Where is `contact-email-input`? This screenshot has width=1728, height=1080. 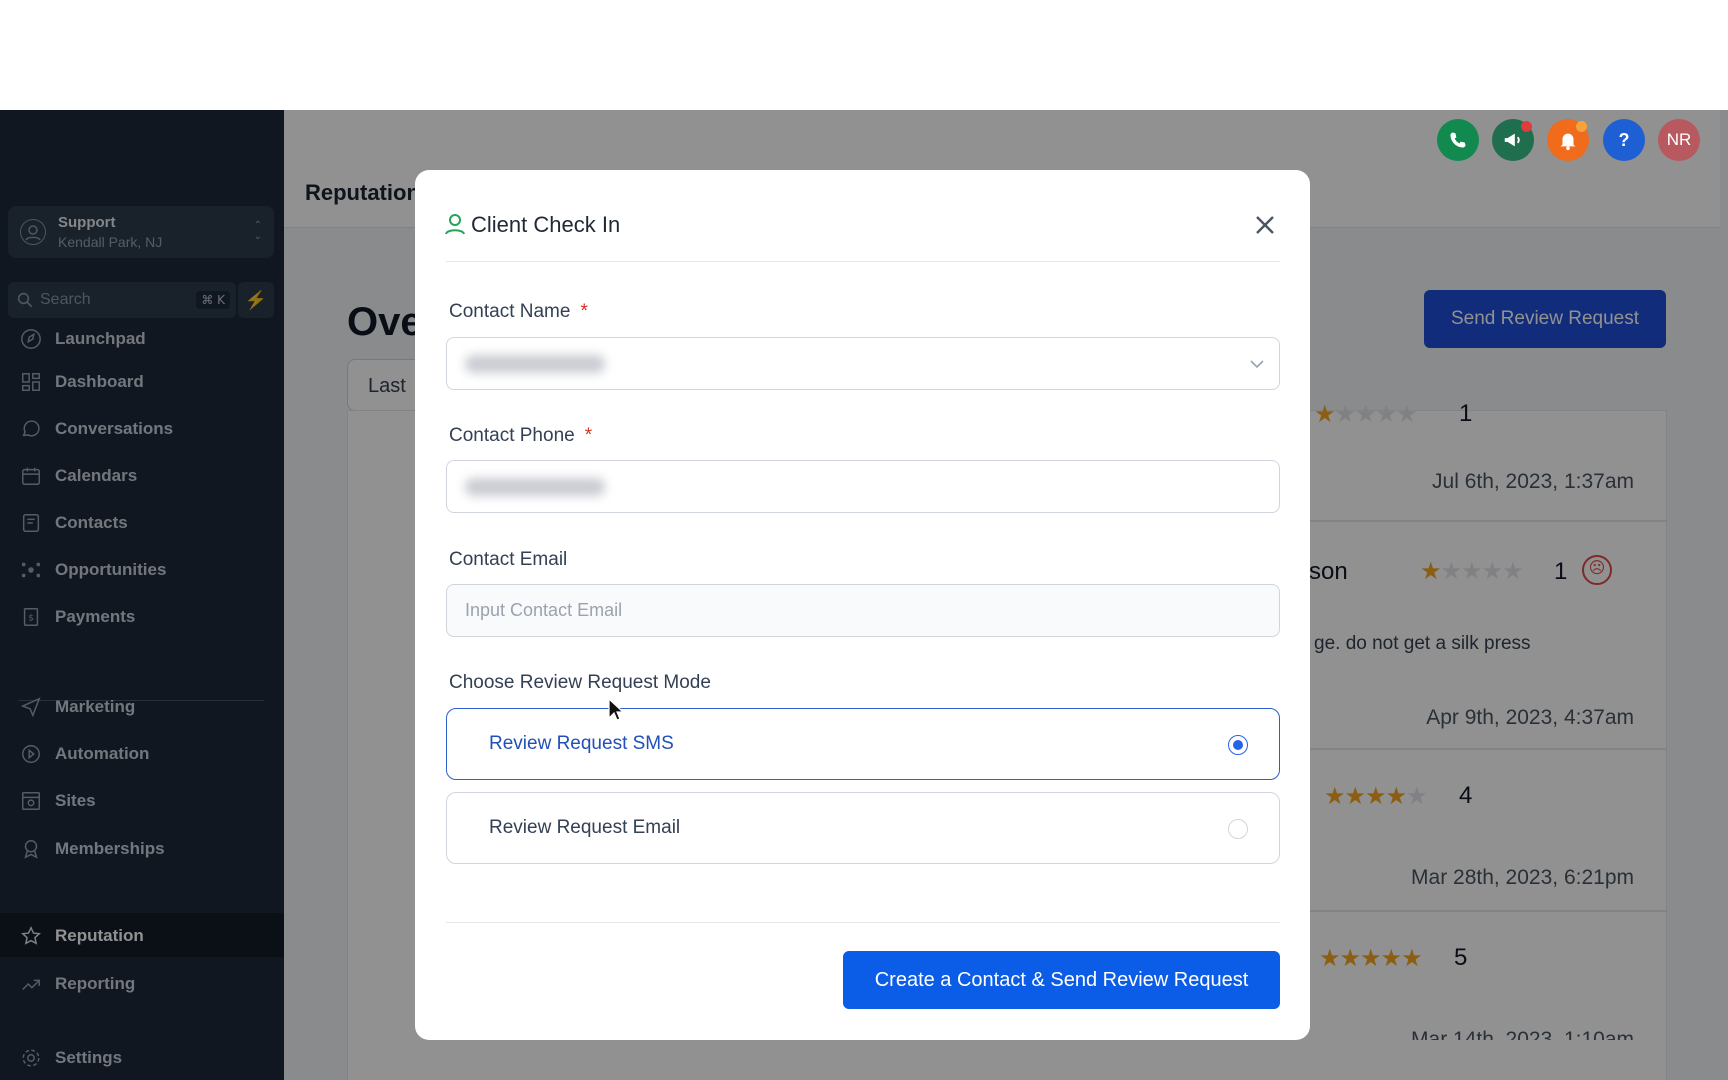 contact-email-input is located at coordinates (863, 610).